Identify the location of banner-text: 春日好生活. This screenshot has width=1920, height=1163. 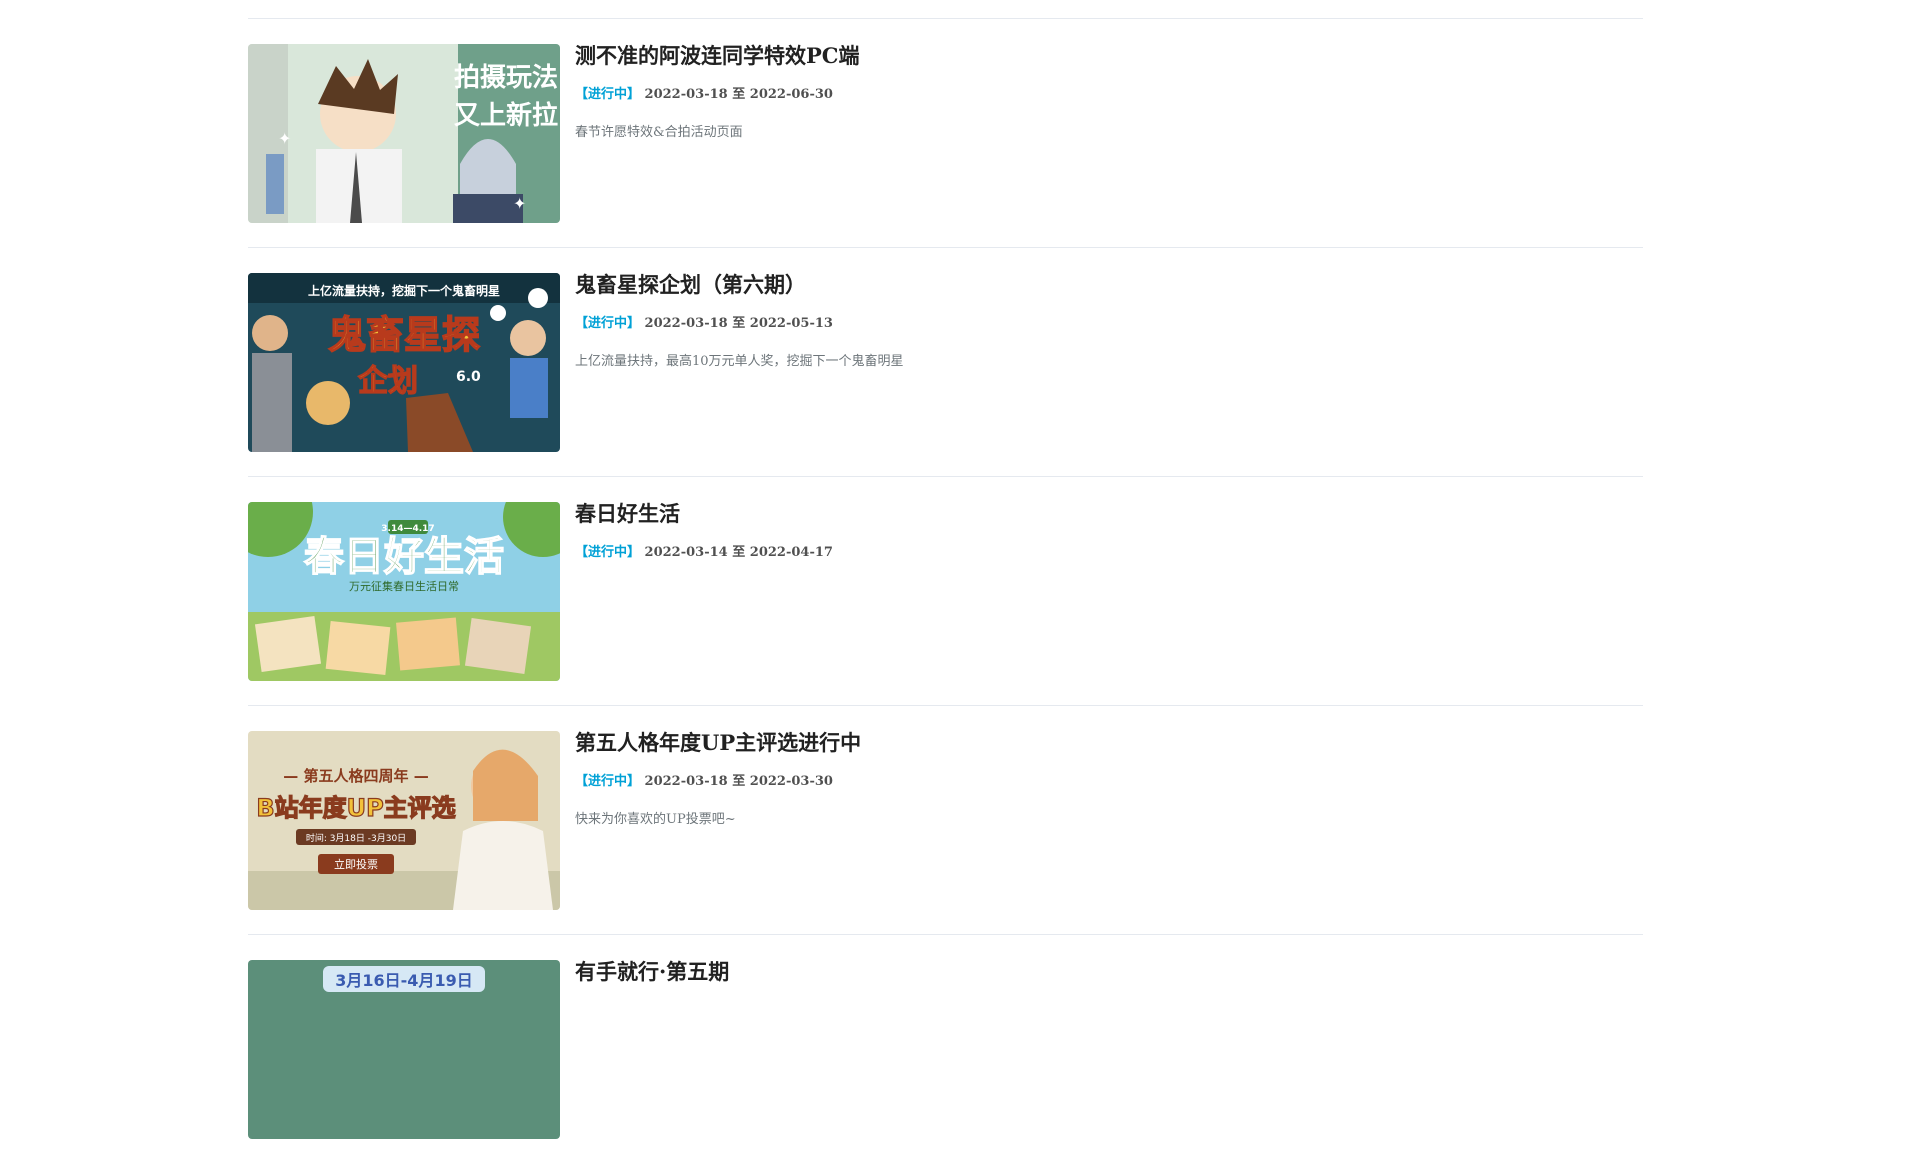
(404, 557).